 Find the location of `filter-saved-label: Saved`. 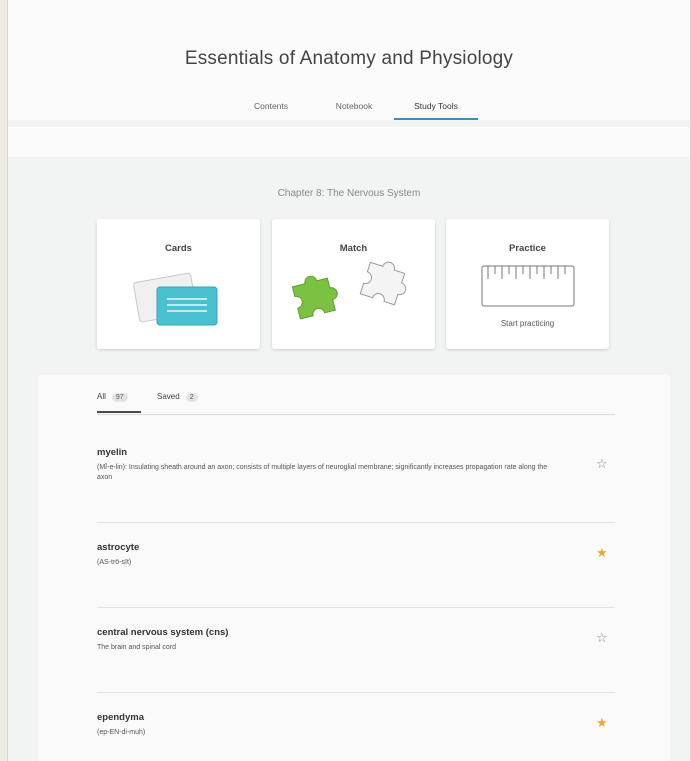

filter-saved-label: Saved is located at coordinates (168, 396).